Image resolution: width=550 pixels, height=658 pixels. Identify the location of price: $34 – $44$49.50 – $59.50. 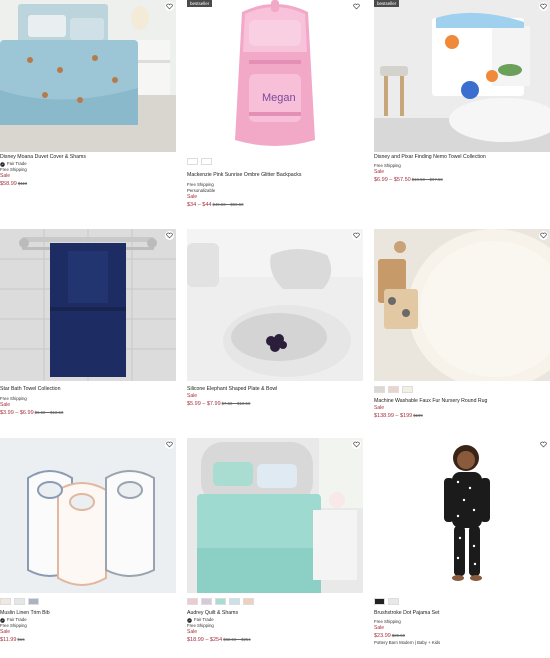
(215, 205).